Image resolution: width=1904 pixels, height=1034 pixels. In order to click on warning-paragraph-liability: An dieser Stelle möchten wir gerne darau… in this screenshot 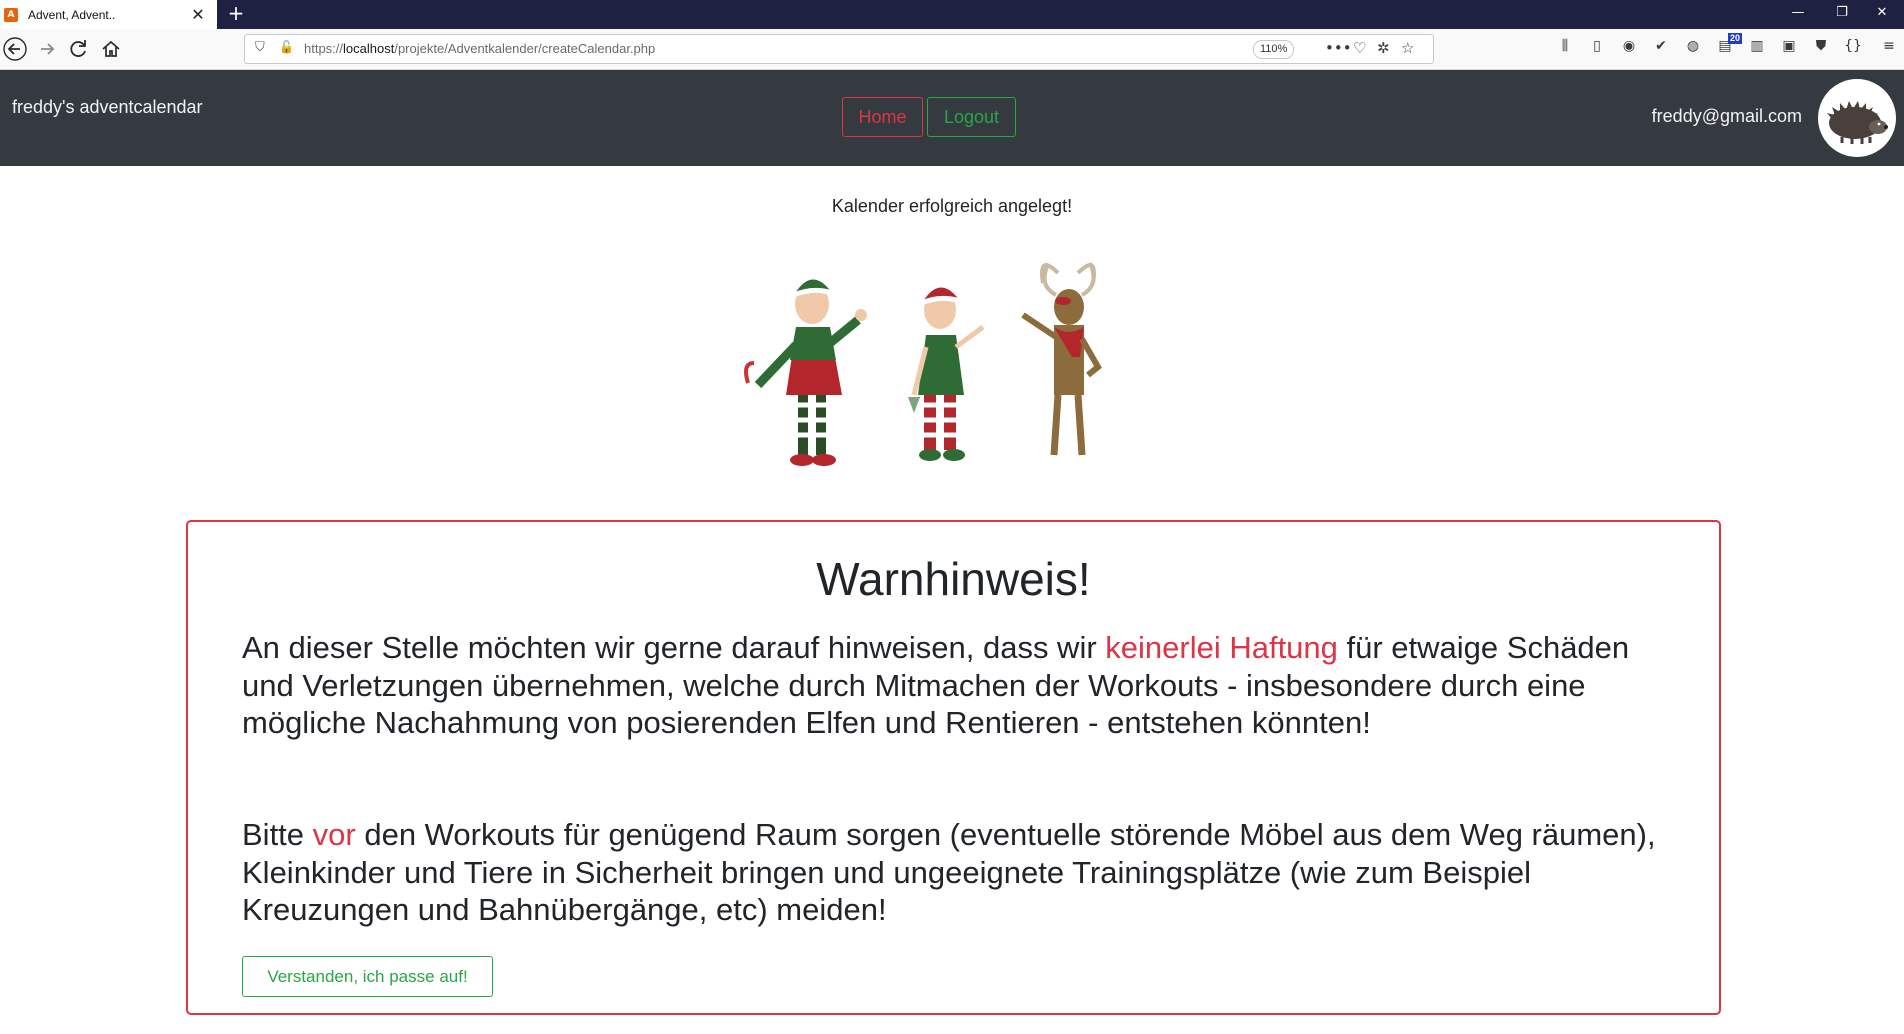, I will do `click(936, 685)`.